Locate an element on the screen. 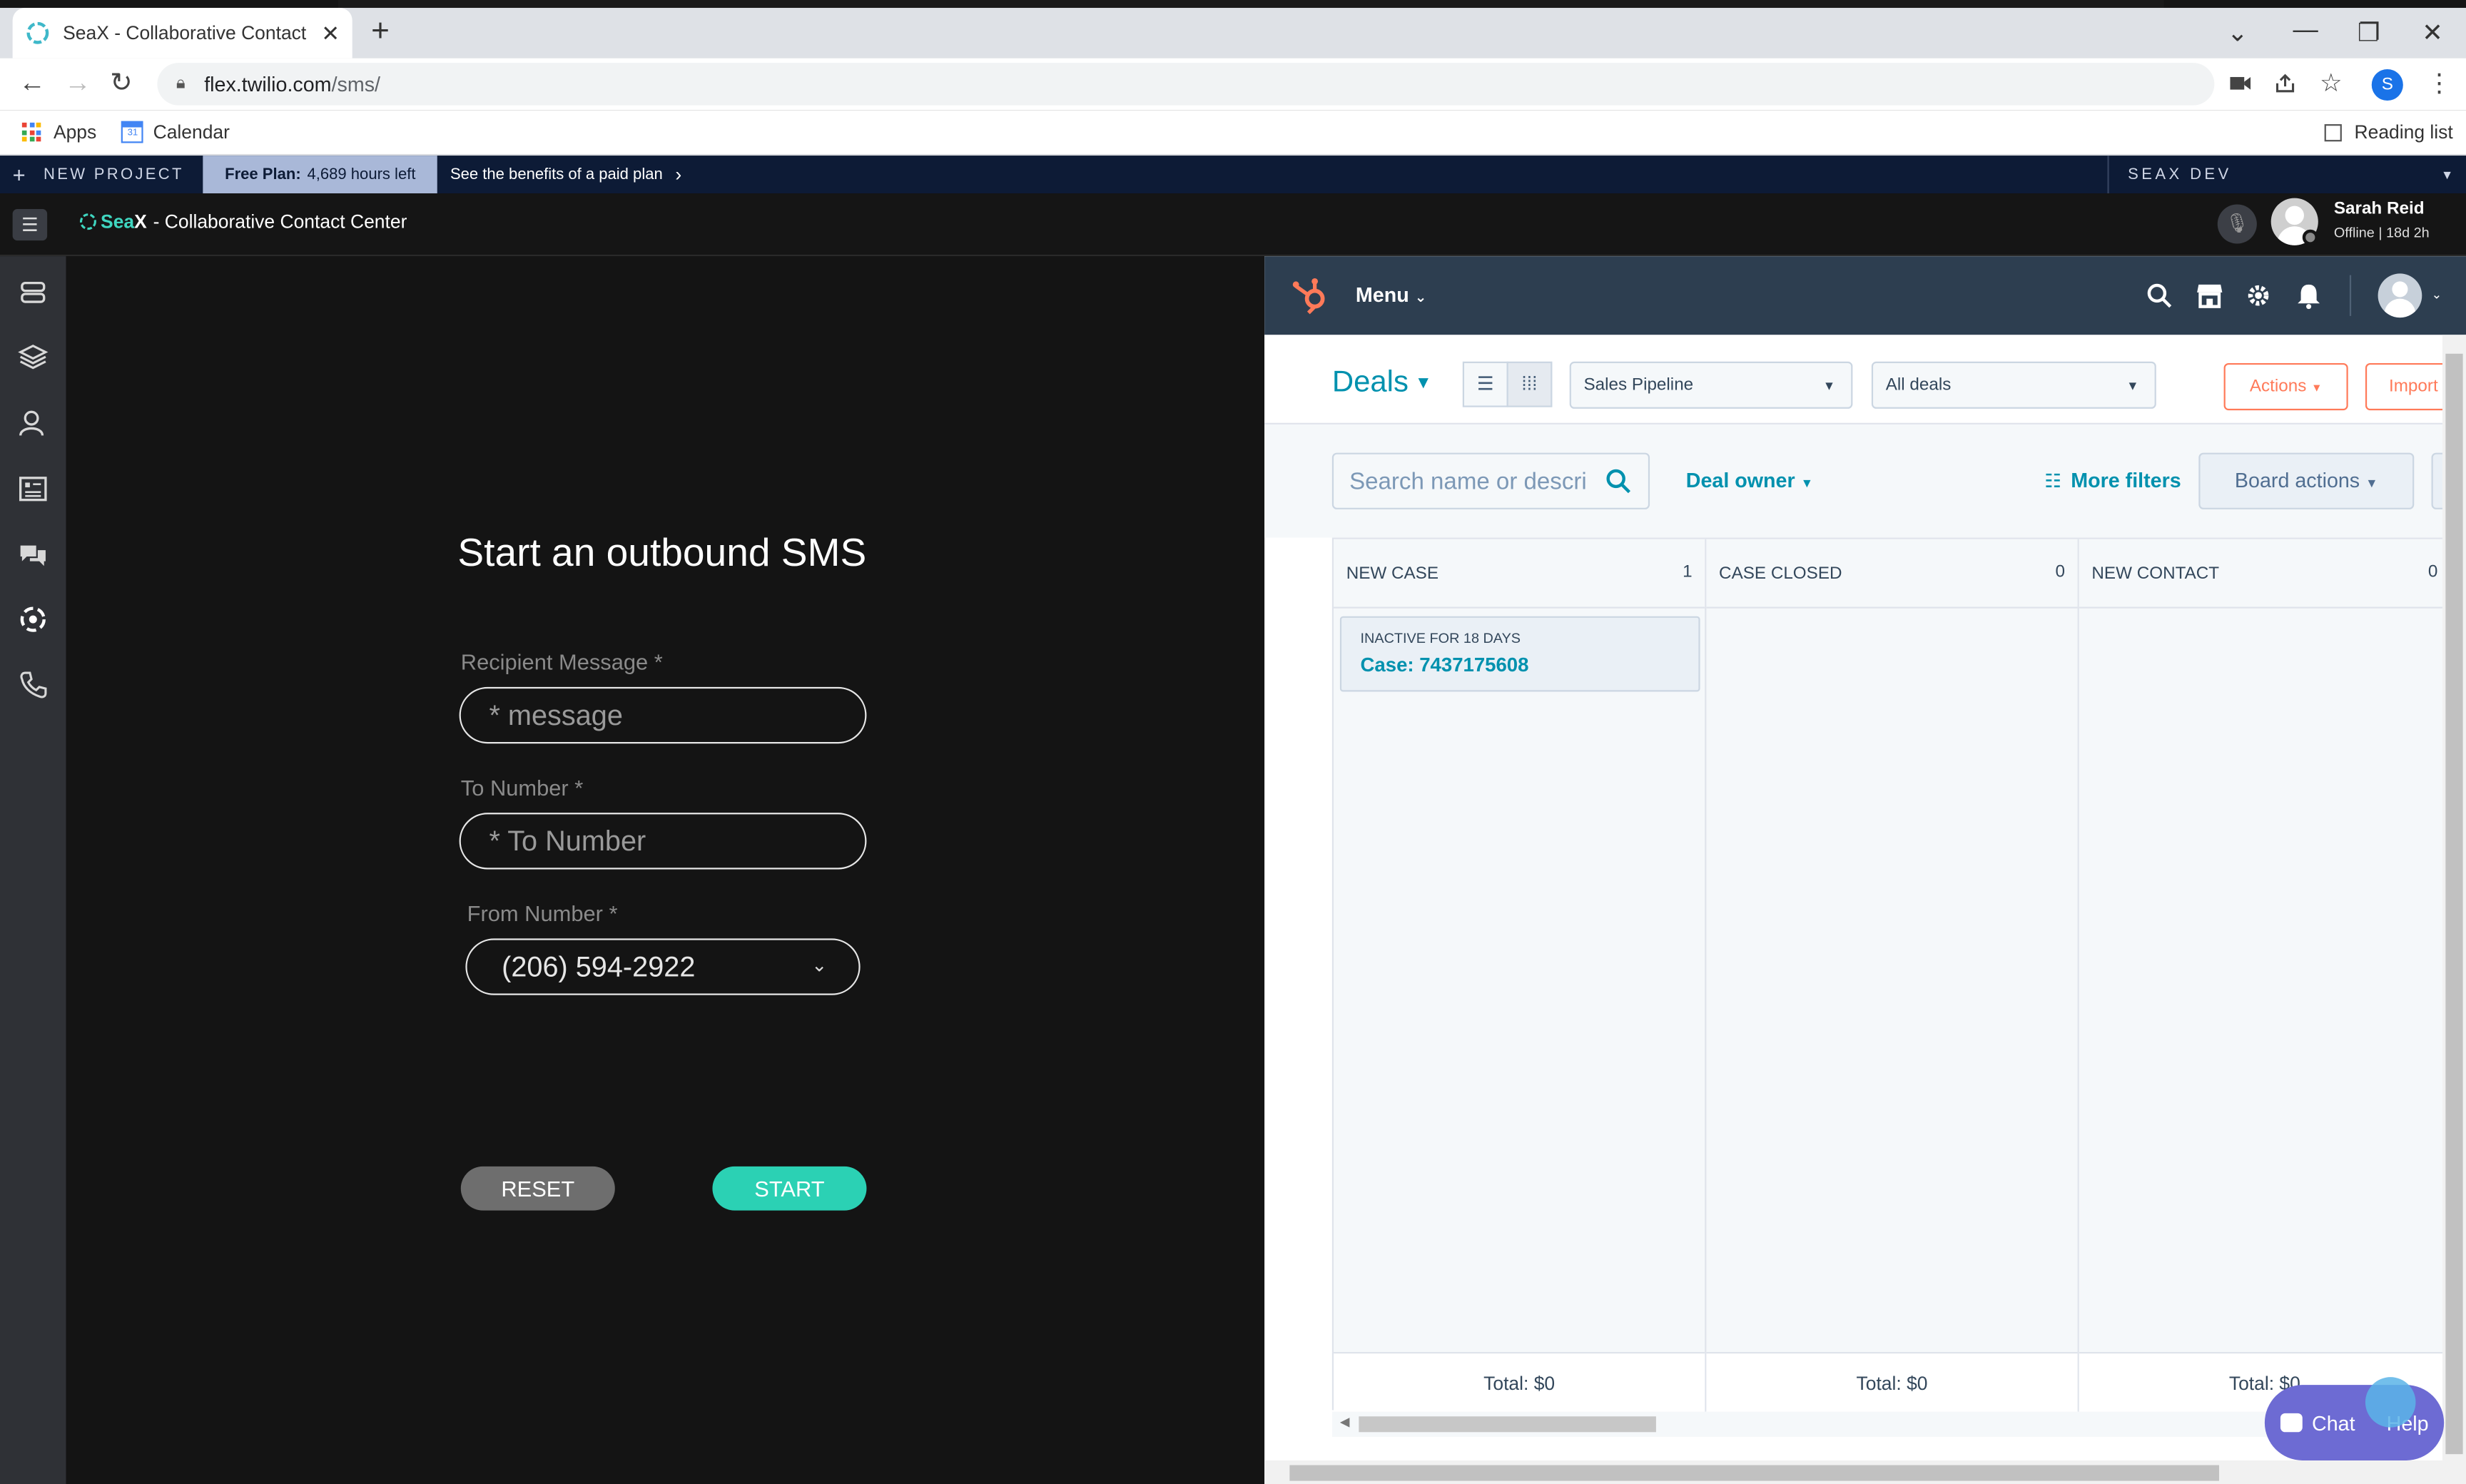  back-icon: ← is located at coordinates (32, 83).